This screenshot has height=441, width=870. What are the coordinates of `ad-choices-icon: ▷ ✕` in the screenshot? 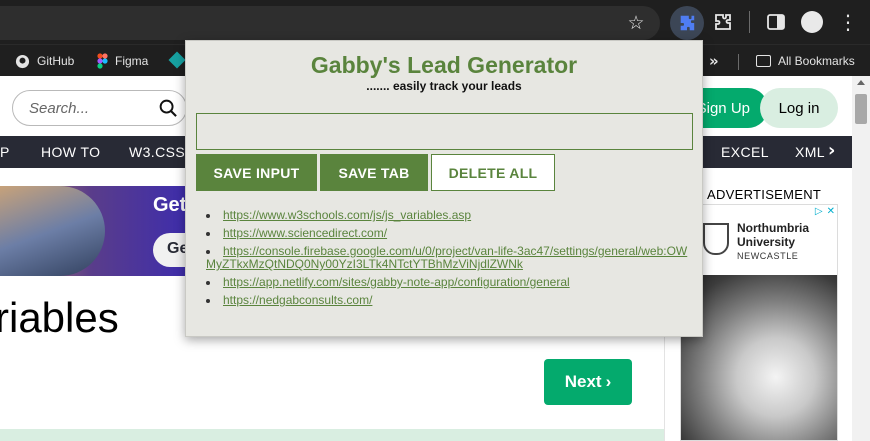 It's located at (820, 212).